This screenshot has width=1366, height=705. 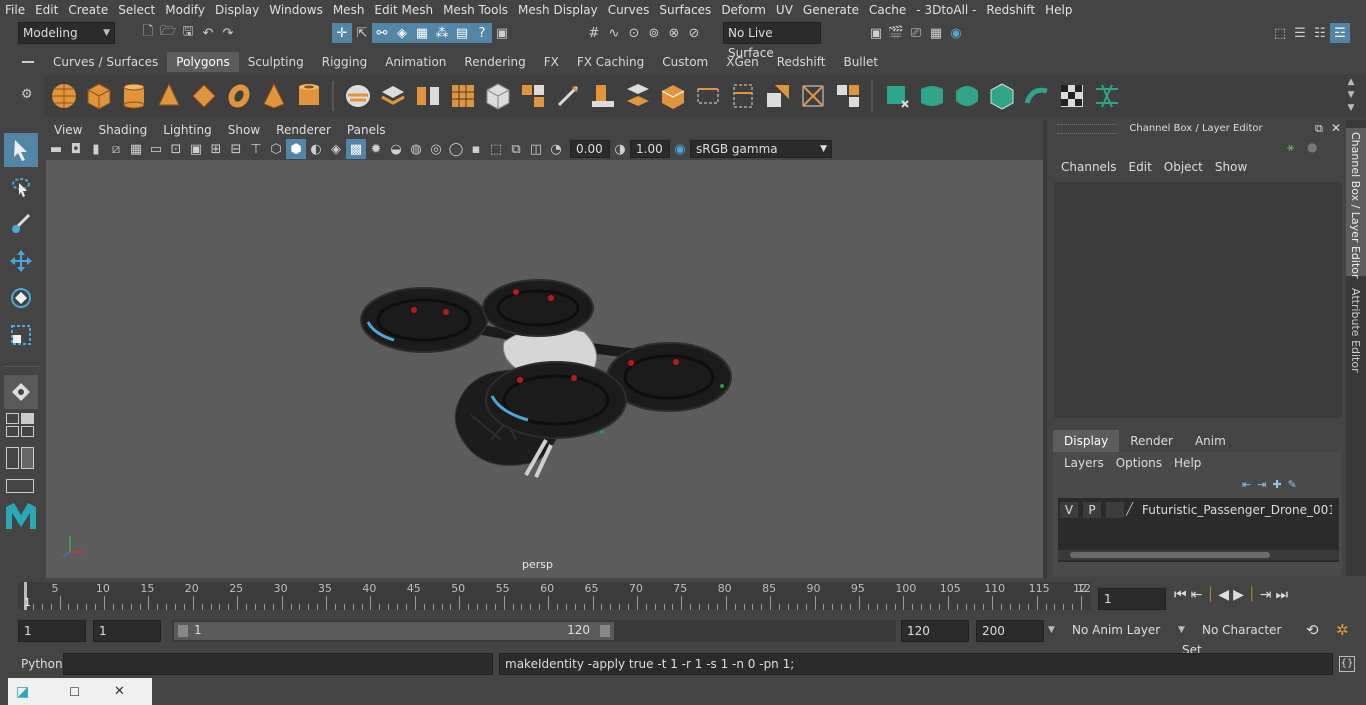 I want to click on smooth-icon, so click(x=463, y=96).